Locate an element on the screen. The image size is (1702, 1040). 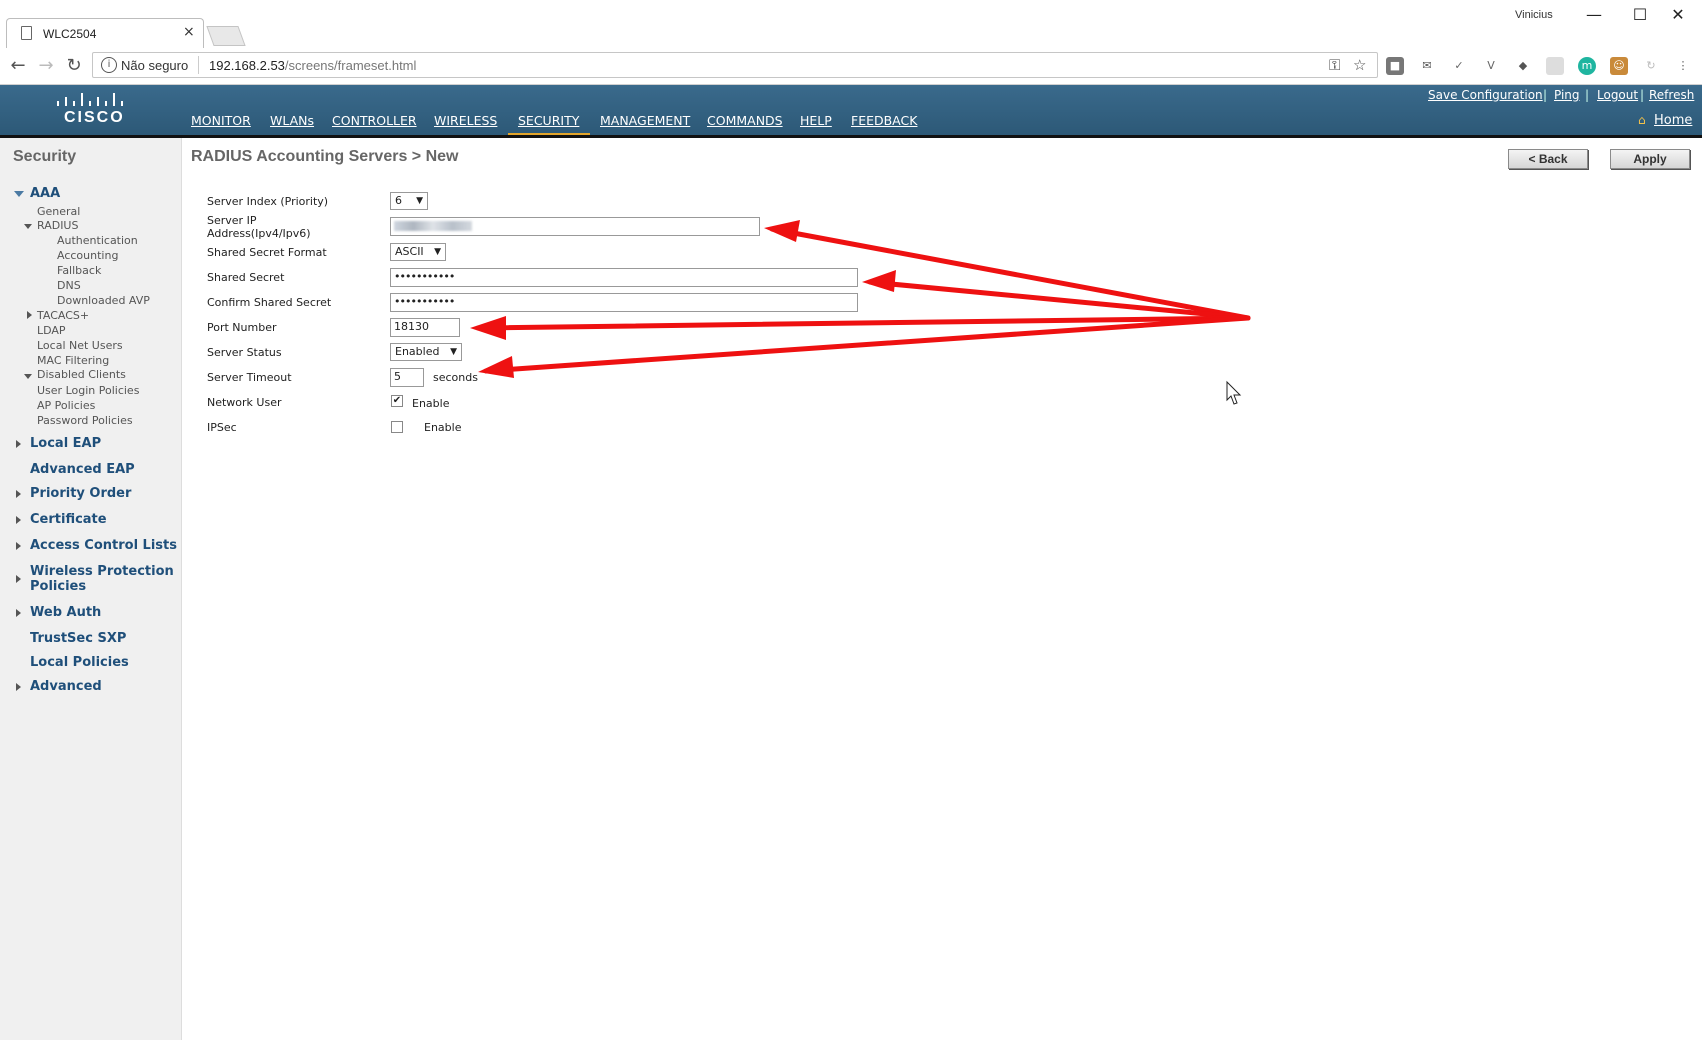
arrow-to-shared-secret is located at coordinates (1059, 300).